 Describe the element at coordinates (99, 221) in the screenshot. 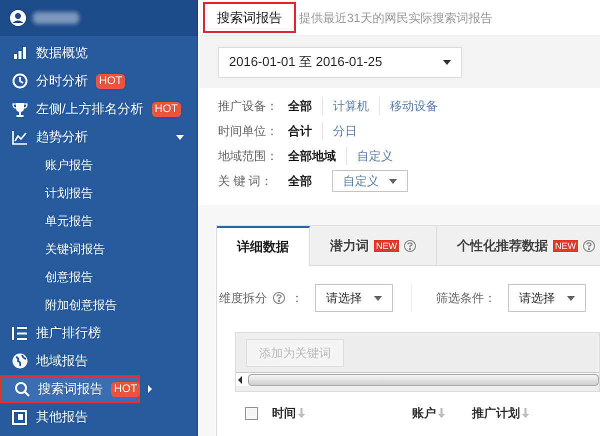

I see `sidebar-subitem: 单元报告` at that location.